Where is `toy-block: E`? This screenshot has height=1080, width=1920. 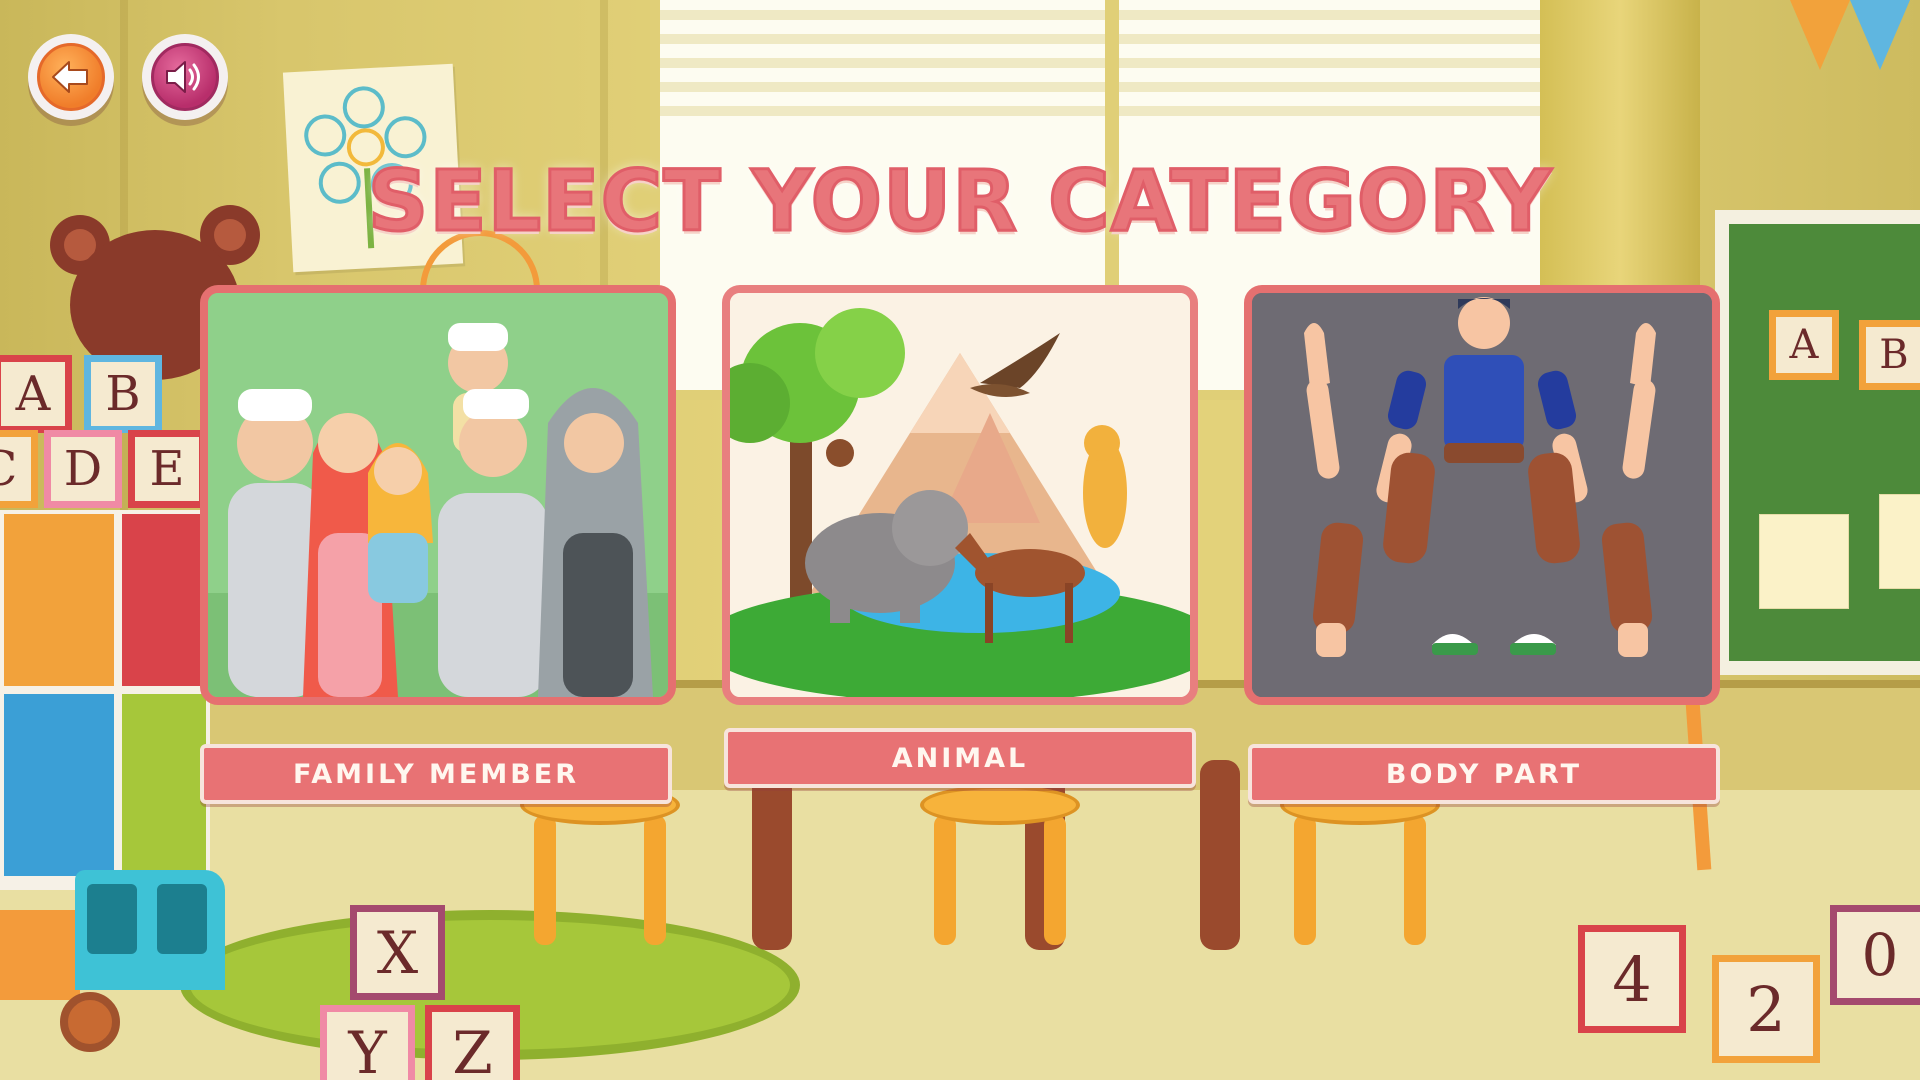 toy-block: E is located at coordinates (167, 469).